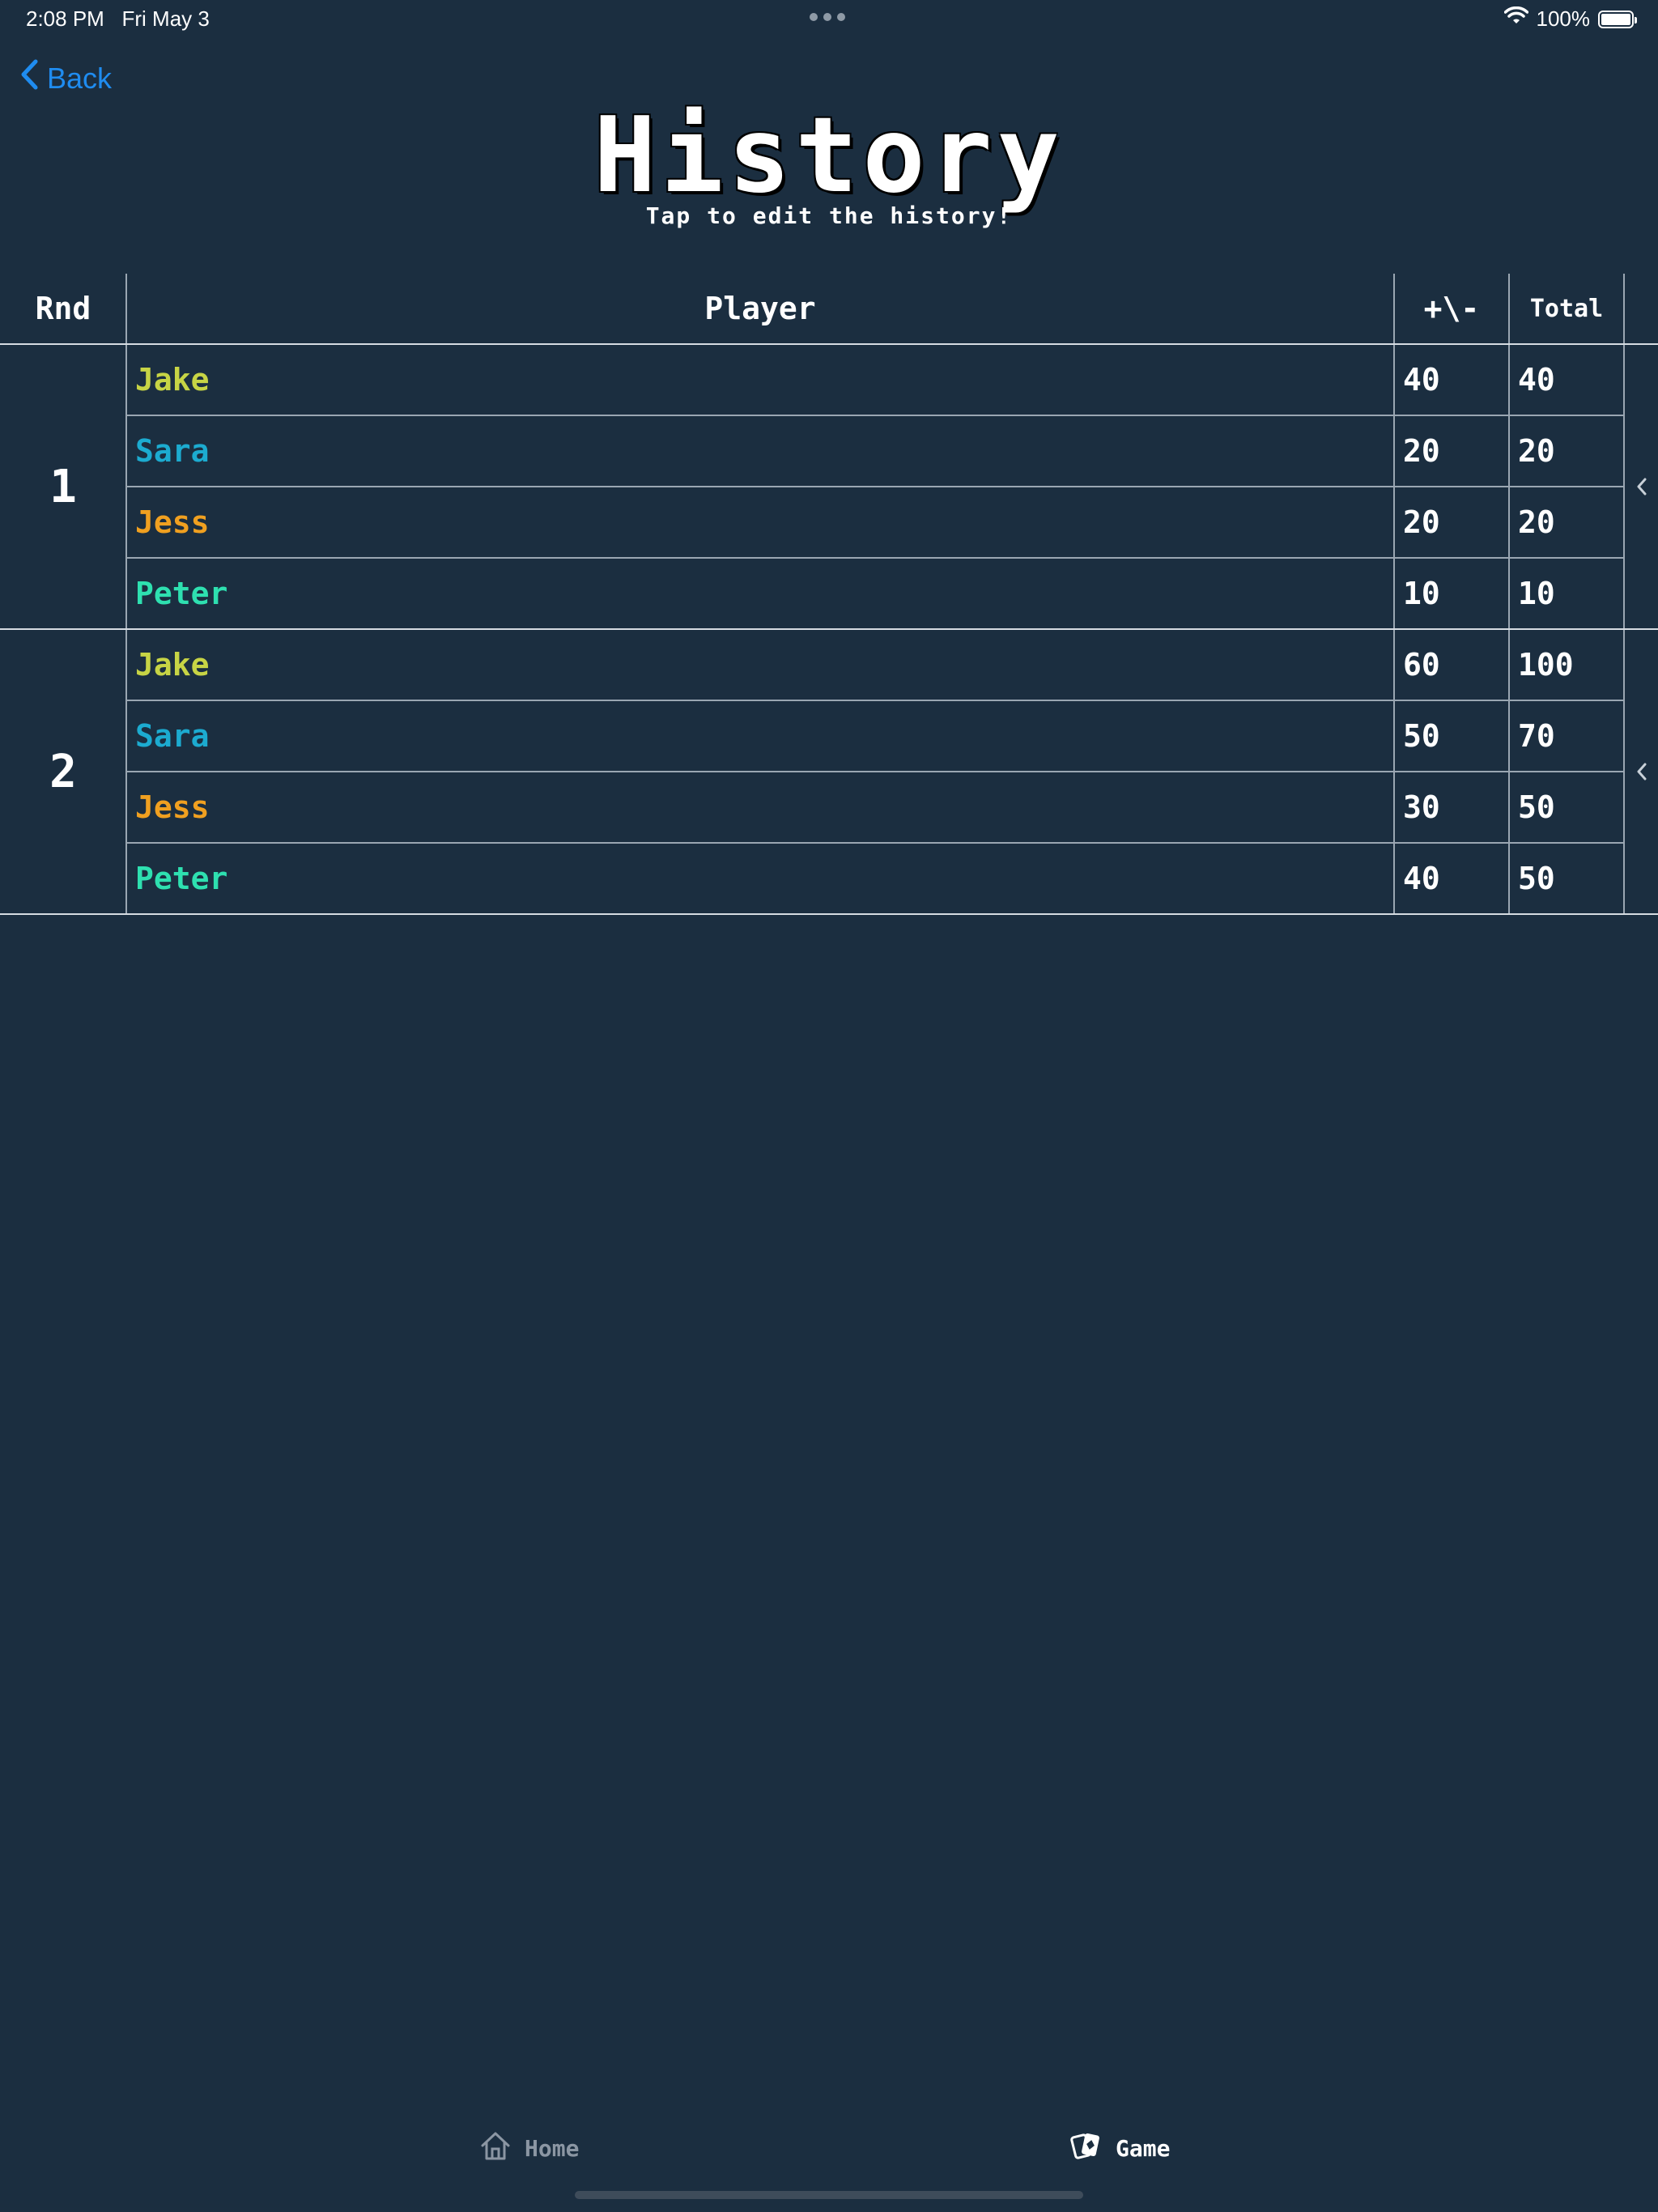 The height and width of the screenshot is (2212, 1658). What do you see at coordinates (552, 2148) in the screenshot?
I see `tab-home-label: Home` at bounding box center [552, 2148].